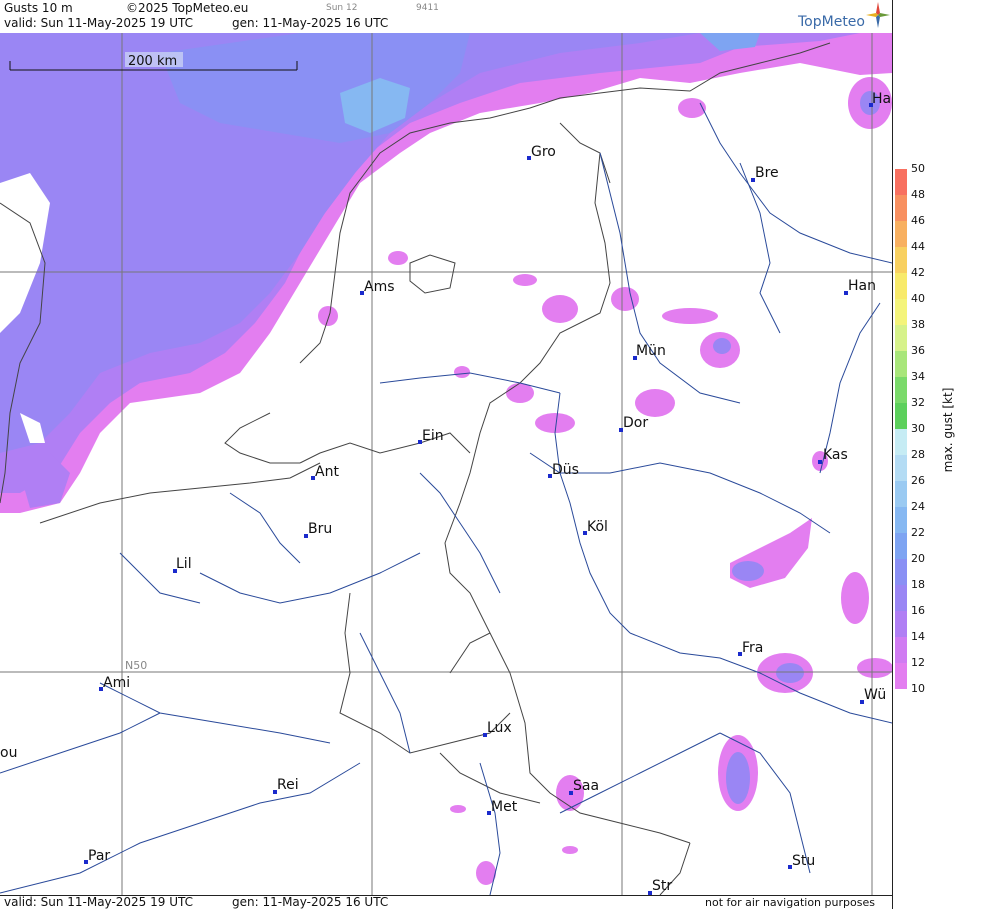 Image resolution: width=983 pixels, height=910 pixels. I want to click on colorbar-tick-label: 16, so click(918, 610).